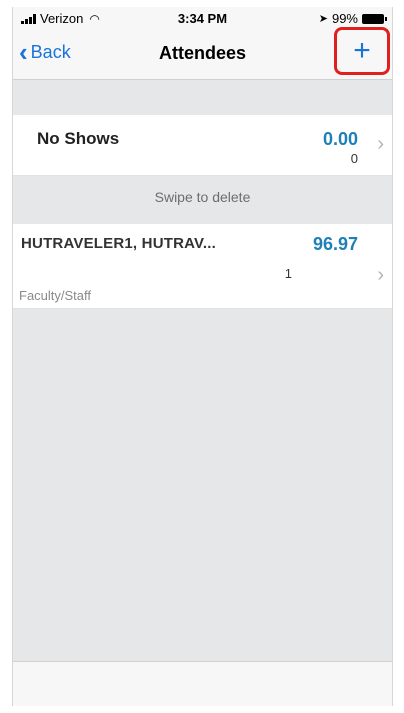 The image size is (404, 713). What do you see at coordinates (78, 138) in the screenshot?
I see `no-shows-label: No Shows` at bounding box center [78, 138].